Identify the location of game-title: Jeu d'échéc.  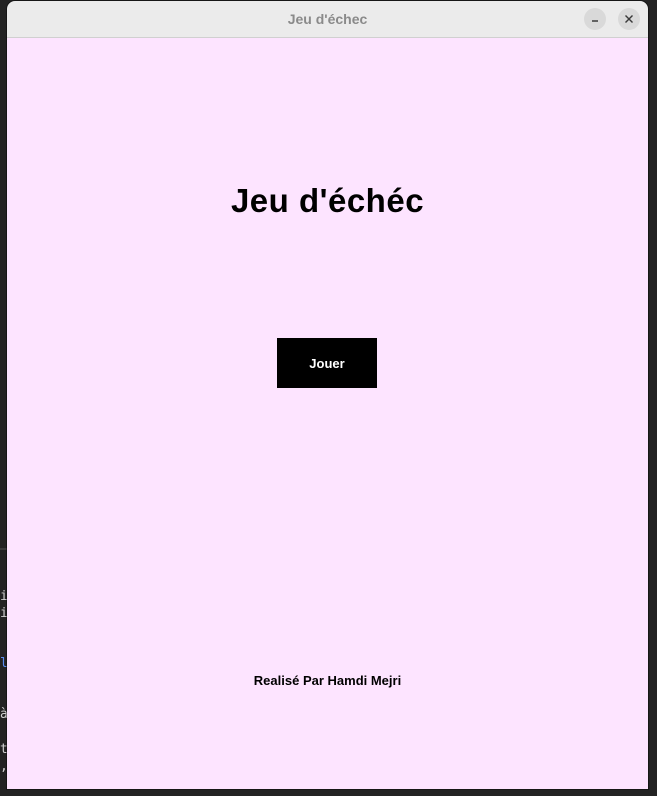
(327, 200).